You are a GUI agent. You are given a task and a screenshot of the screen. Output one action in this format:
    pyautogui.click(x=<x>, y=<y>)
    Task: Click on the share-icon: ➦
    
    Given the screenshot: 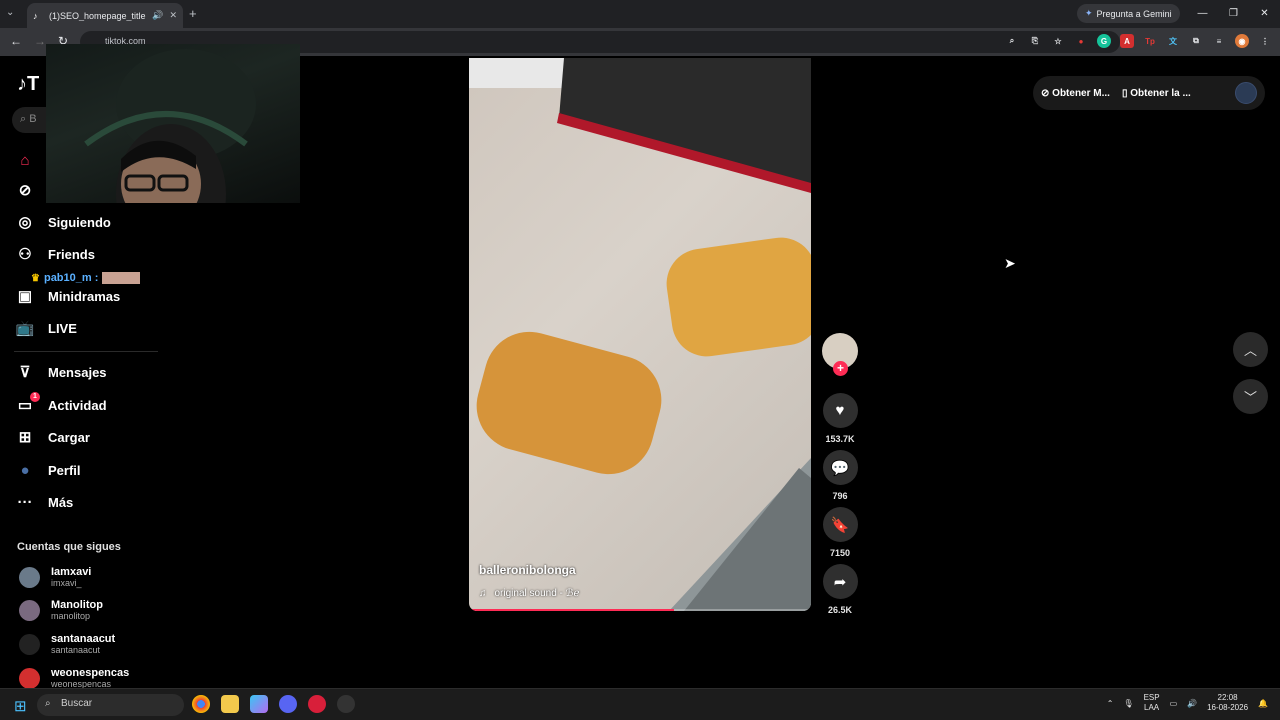 What is the action you would take?
    pyautogui.click(x=840, y=581)
    